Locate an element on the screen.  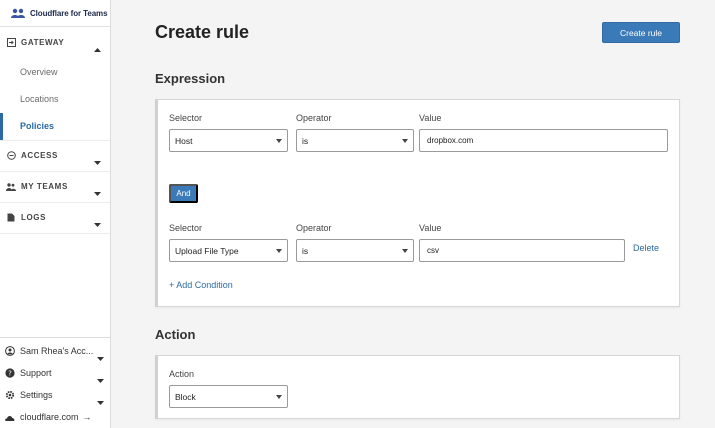
cloud-icon is located at coordinates (10, 417).